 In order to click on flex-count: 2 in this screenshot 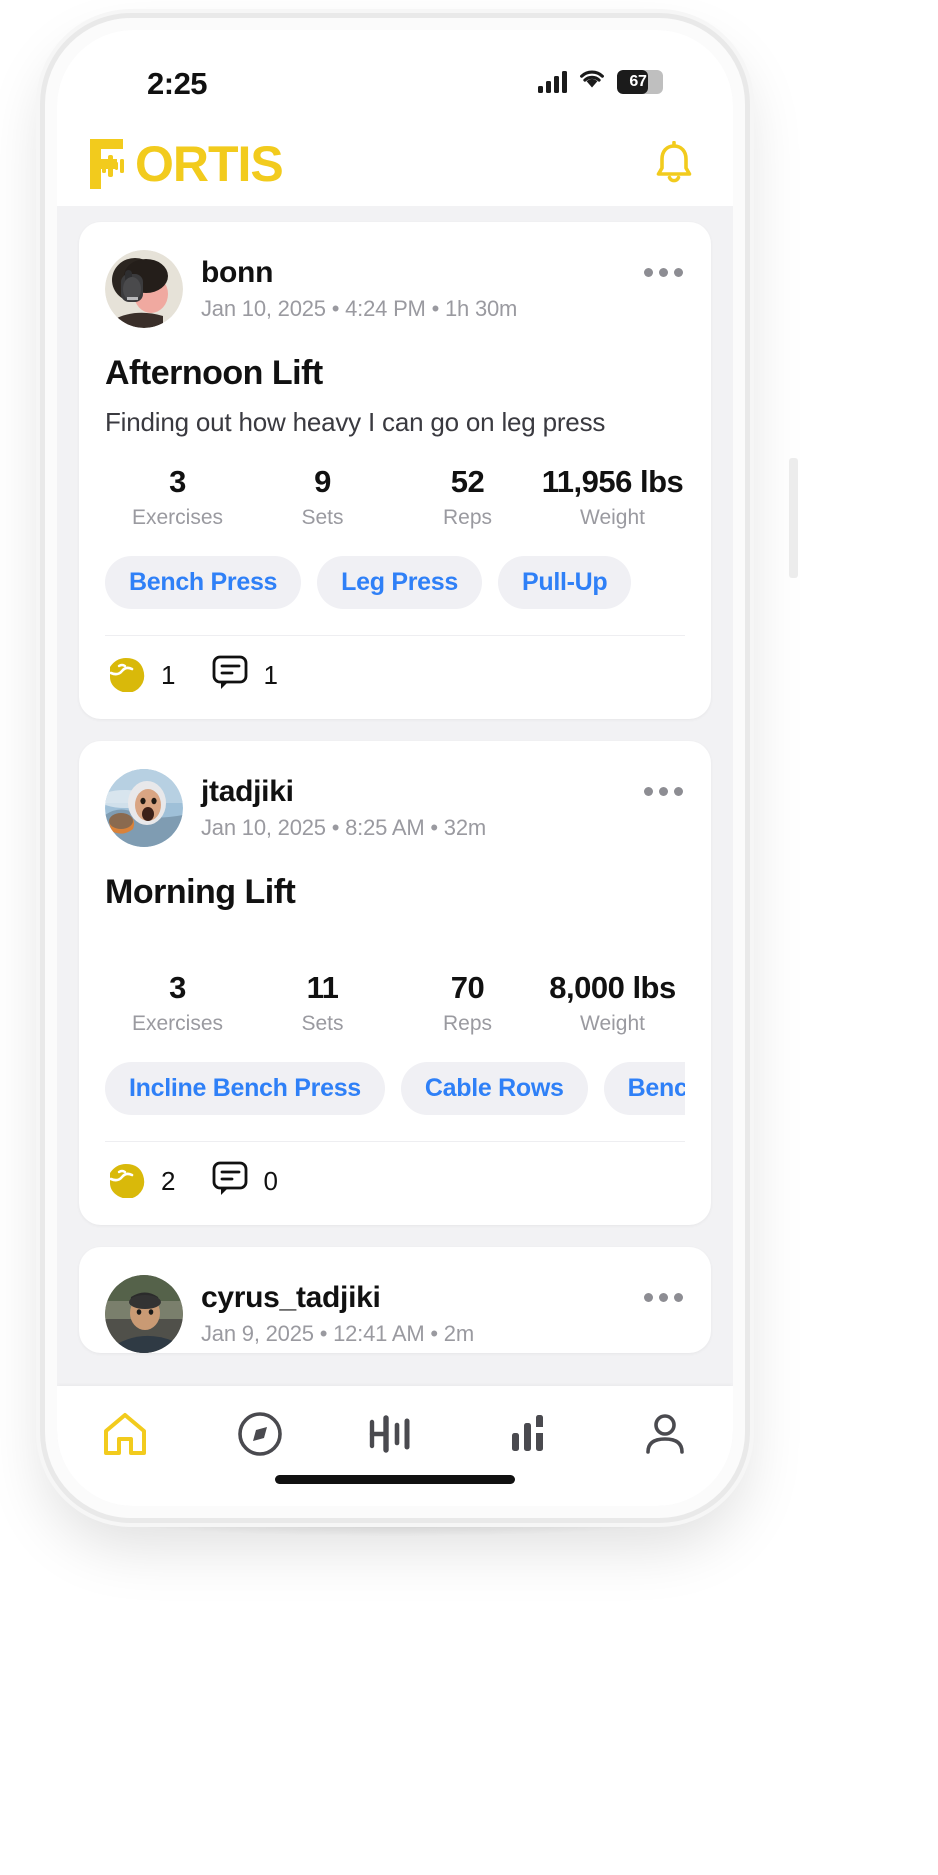, I will do `click(168, 1181)`.